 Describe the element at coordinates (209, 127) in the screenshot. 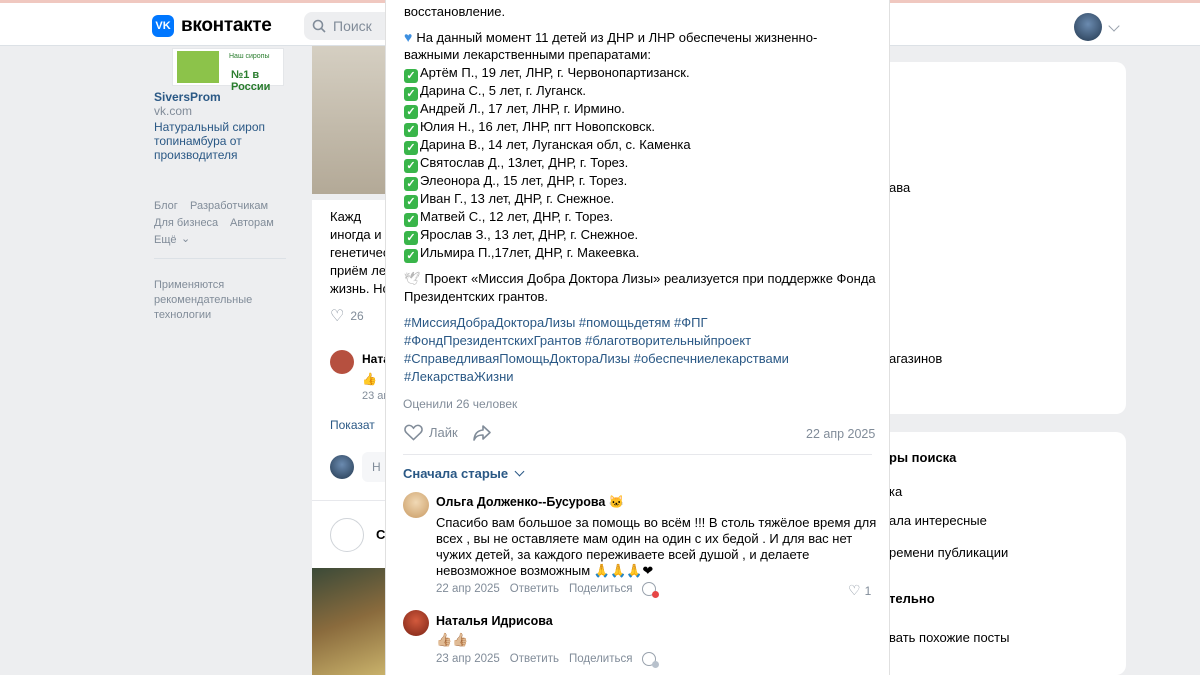

I see `ad-description-1: Натуральный сироп` at that location.